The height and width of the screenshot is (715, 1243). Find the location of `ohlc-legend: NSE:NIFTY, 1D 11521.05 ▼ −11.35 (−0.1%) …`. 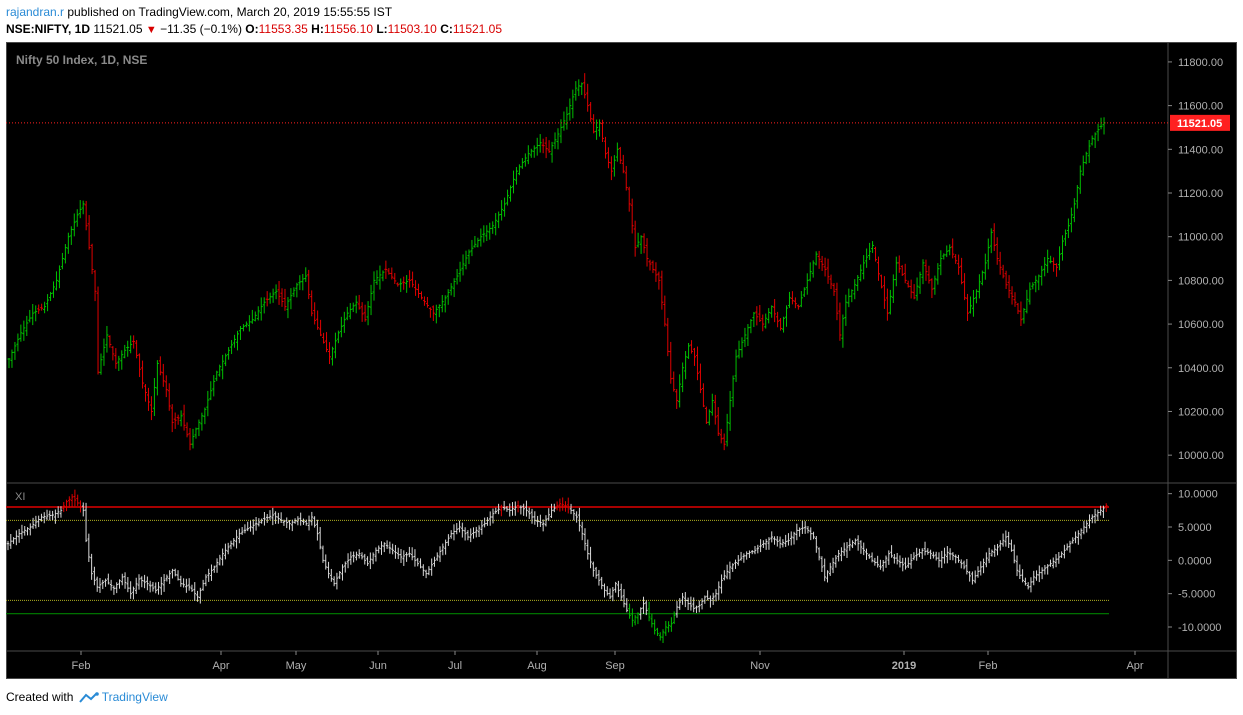

ohlc-legend: NSE:NIFTY, 1D 11521.05 ▼ −11.35 (−0.1%) … is located at coordinates (254, 29).